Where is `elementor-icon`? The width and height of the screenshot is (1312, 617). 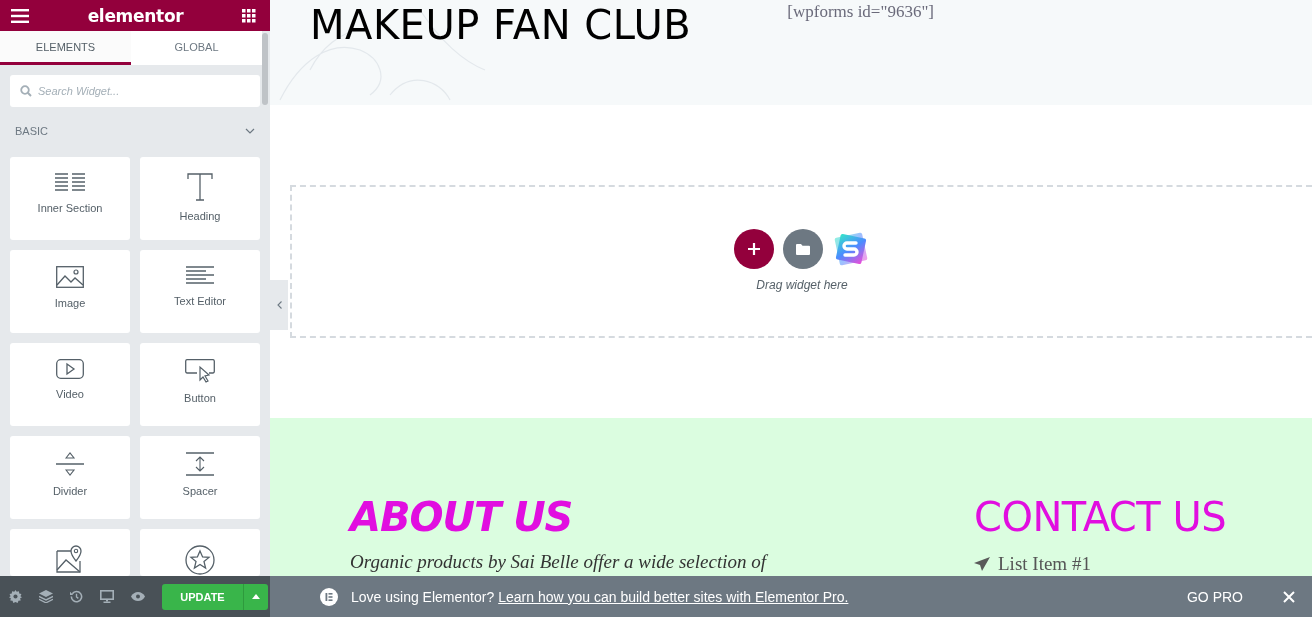
elementor-icon is located at coordinates (329, 596).